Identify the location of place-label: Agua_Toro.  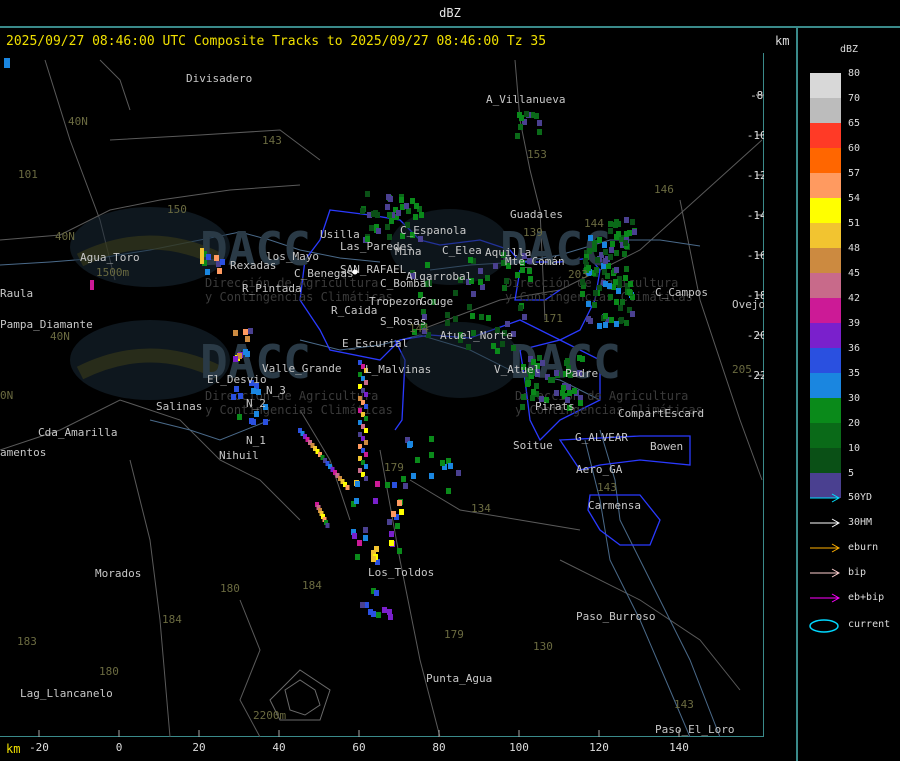
(110, 257).